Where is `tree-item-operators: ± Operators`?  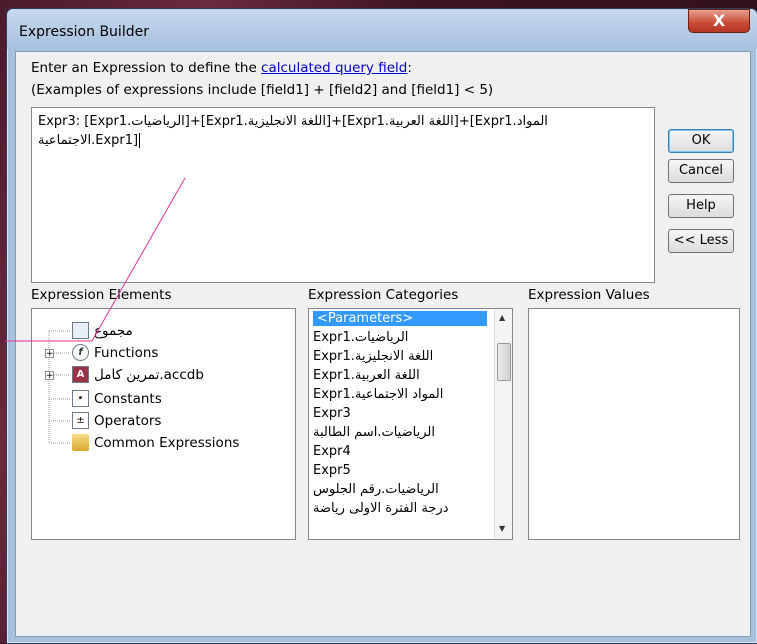 tree-item-operators: ± Operators is located at coordinates (116, 420).